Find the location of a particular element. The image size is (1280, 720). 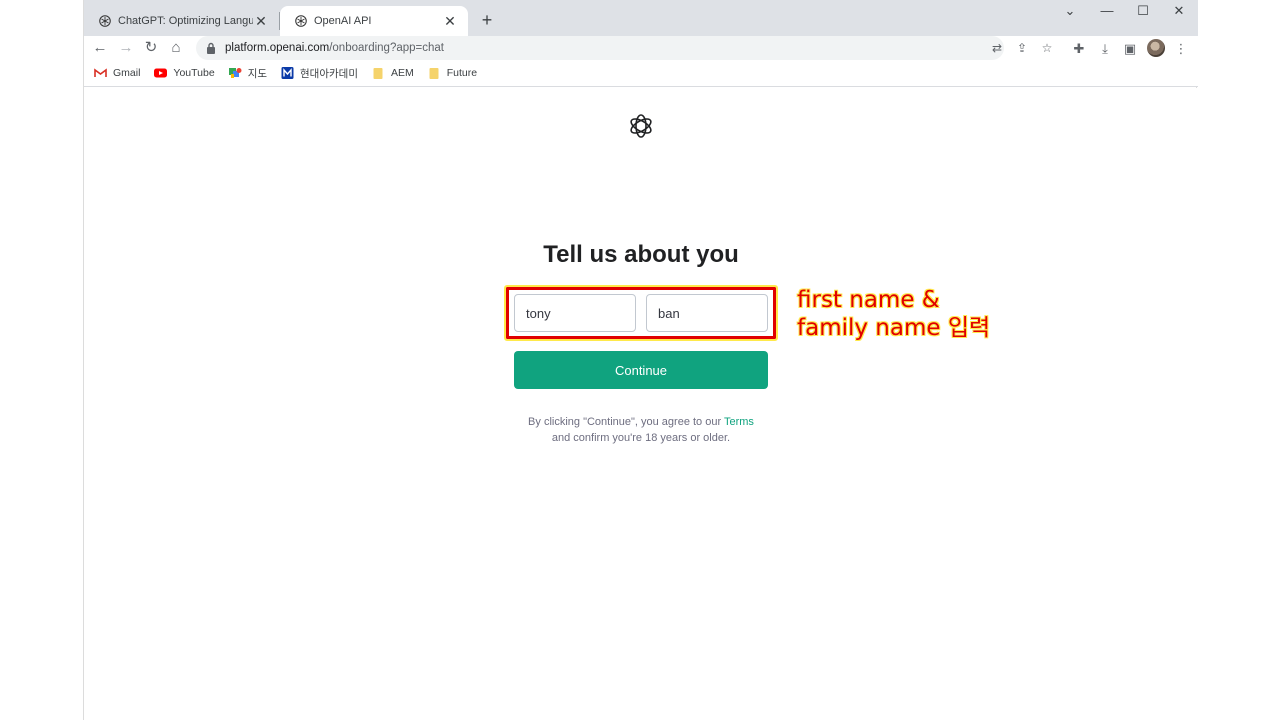

bookmark-label: YouTube is located at coordinates (194, 73).